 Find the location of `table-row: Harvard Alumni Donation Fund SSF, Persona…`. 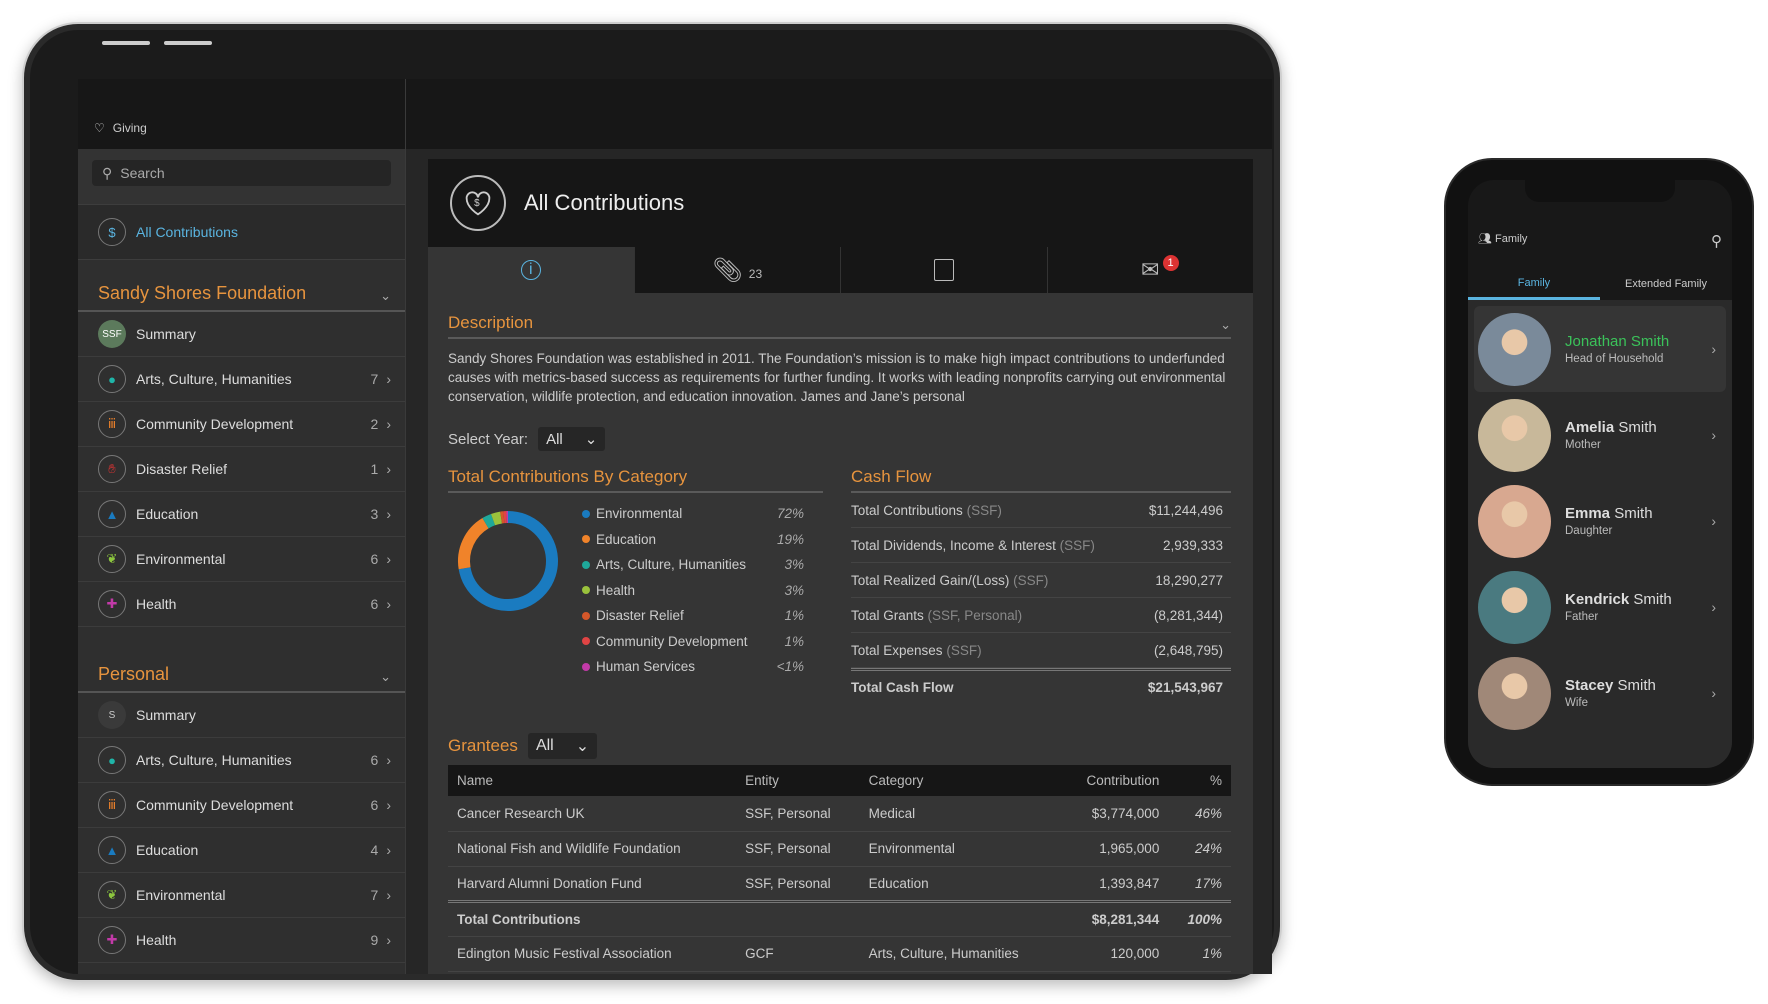

table-row: Harvard Alumni Donation Fund SSF, Persona… is located at coordinates (839, 884).